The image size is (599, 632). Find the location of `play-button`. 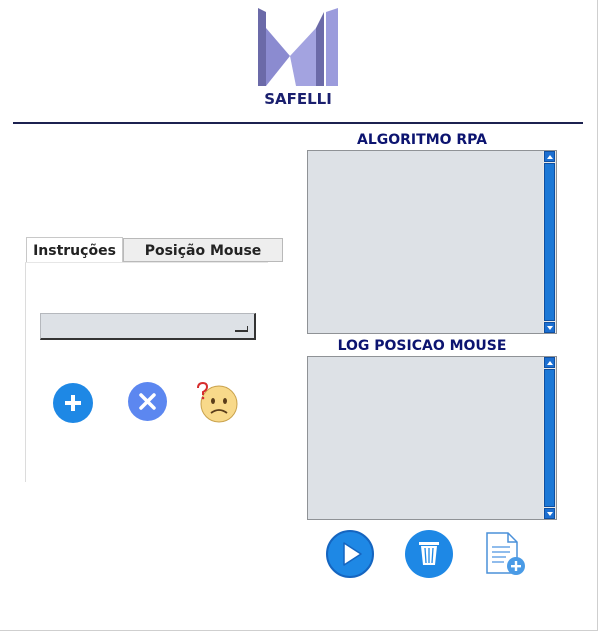

play-button is located at coordinates (350, 554).